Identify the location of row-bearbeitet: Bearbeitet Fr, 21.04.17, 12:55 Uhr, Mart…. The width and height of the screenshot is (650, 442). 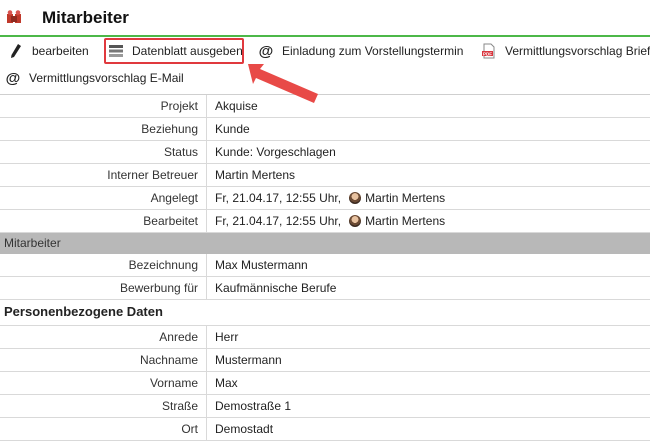
(325, 221).